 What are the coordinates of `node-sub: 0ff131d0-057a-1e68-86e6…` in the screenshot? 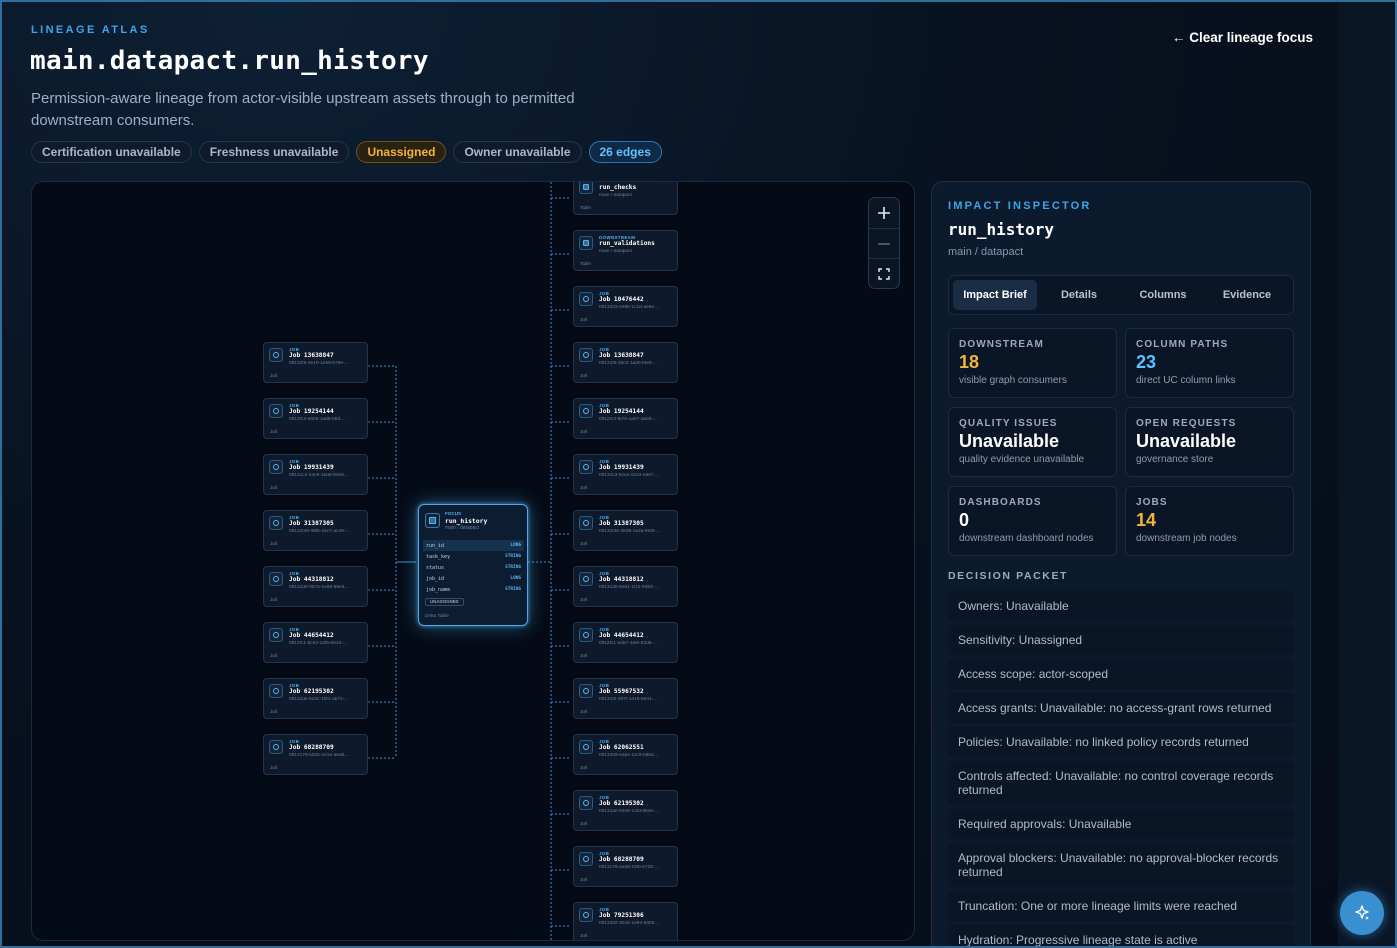 It's located at (319, 587).